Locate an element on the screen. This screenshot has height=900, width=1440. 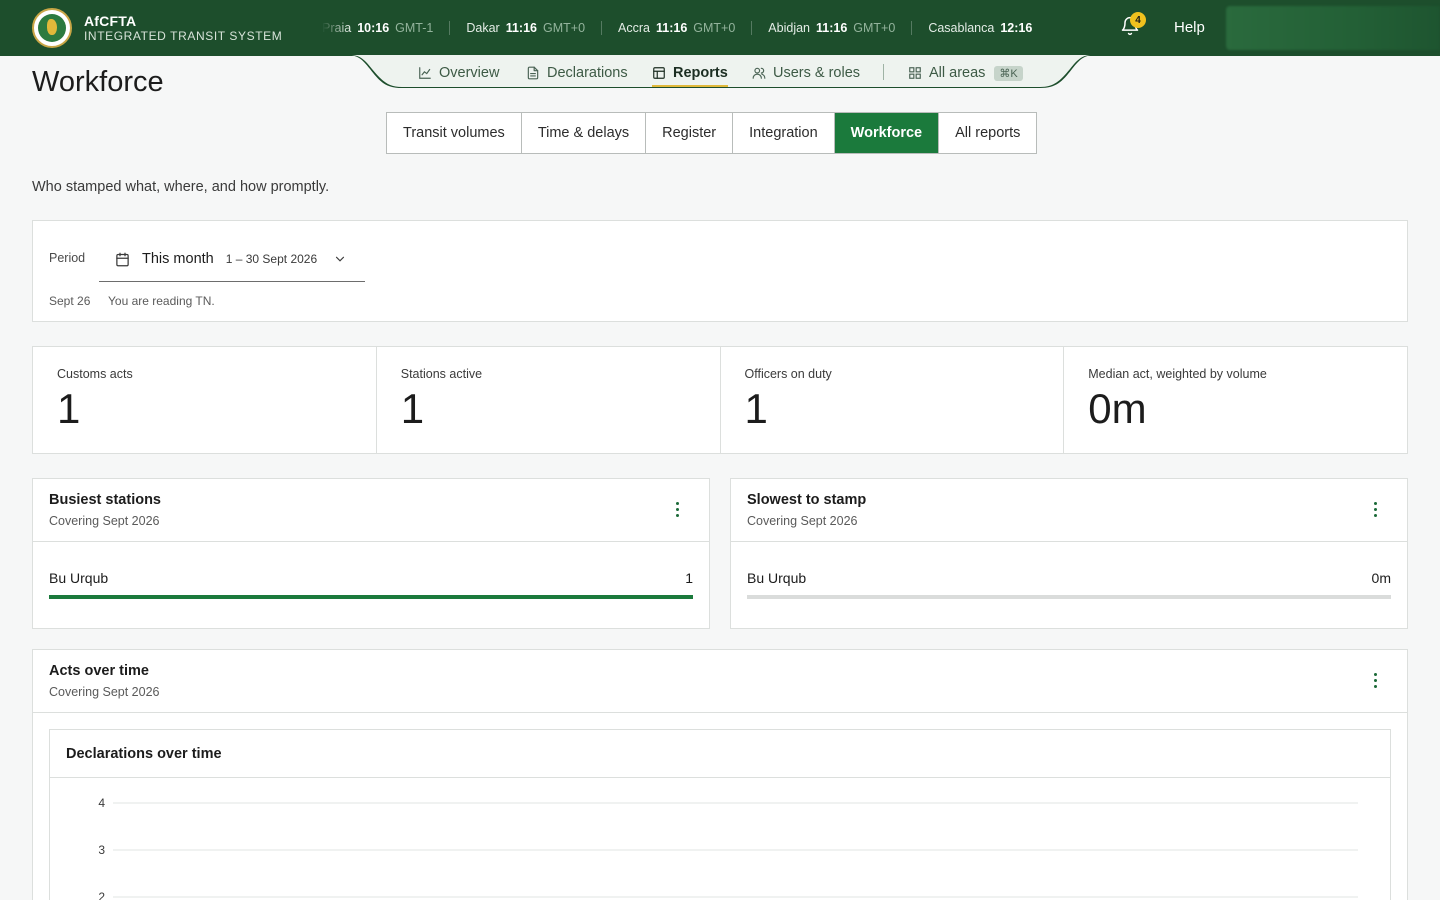
period-footer-note: You are reading TN. is located at coordinates (161, 301).